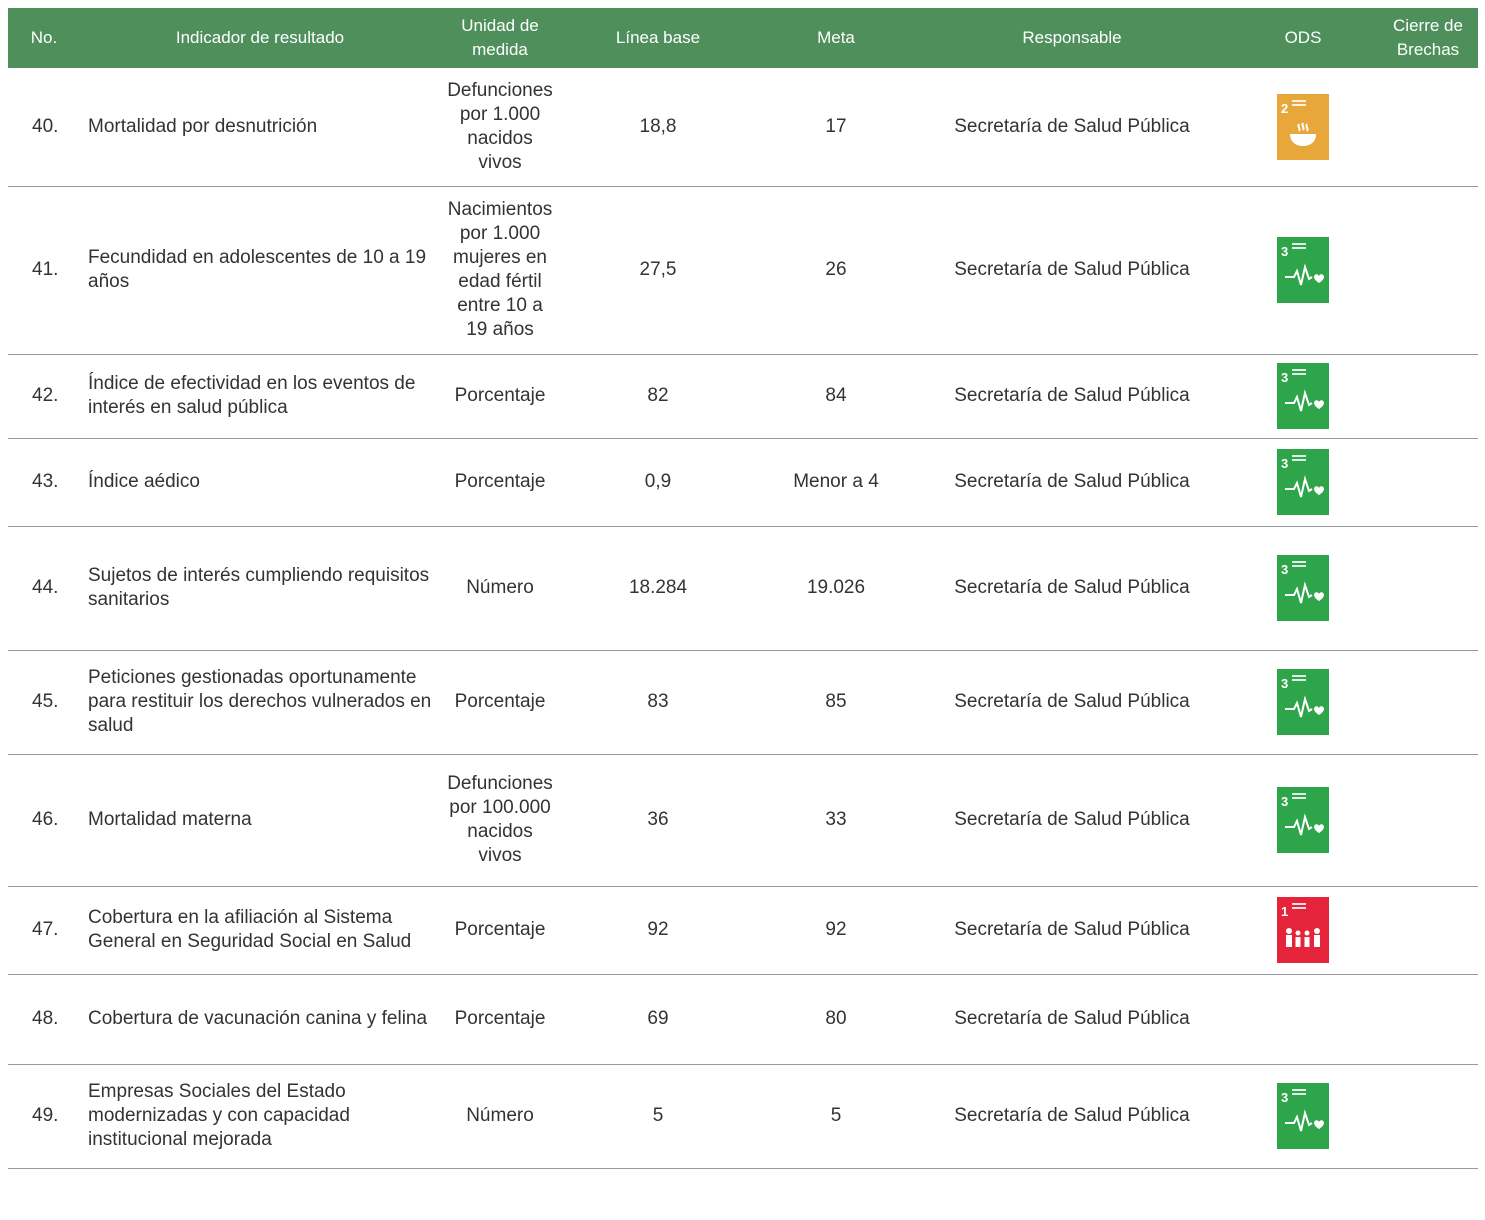 The width and height of the screenshot is (1485, 1220). Describe the element at coordinates (836, 127) in the screenshot. I see `row-meta: 17` at that location.